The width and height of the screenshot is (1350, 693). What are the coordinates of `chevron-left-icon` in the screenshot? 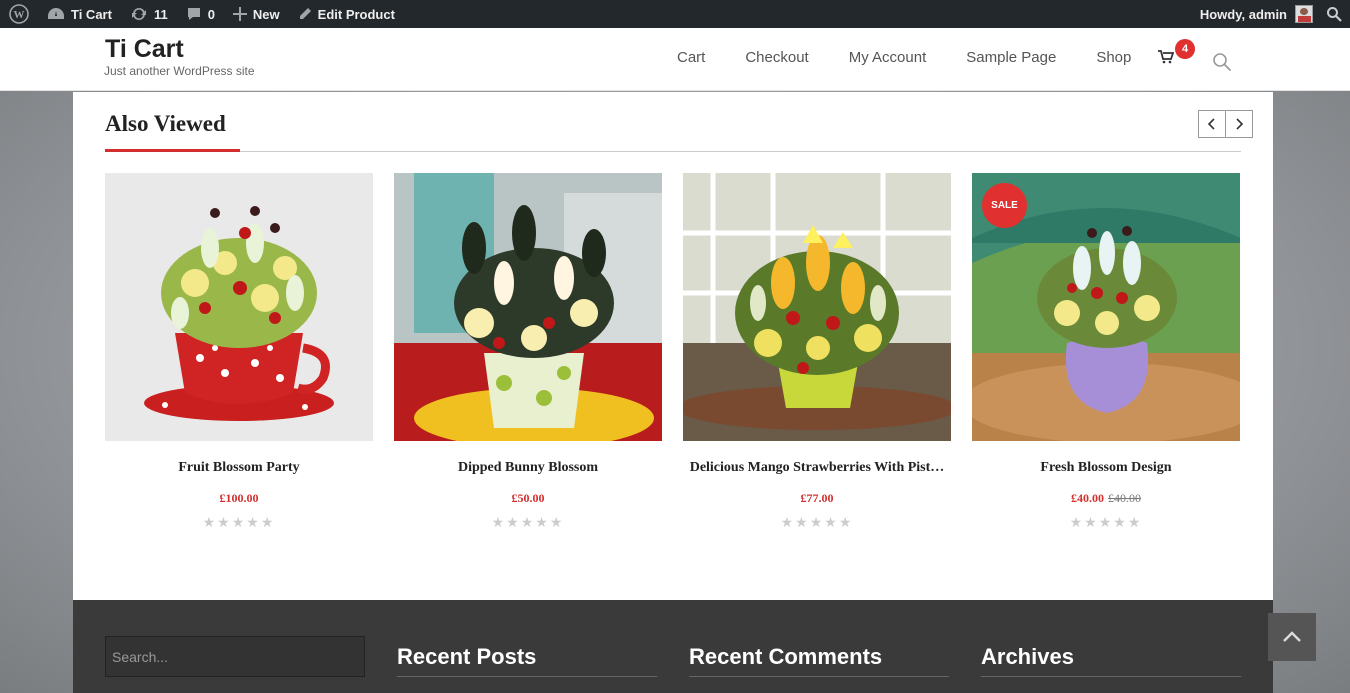 It's located at (1211, 124).